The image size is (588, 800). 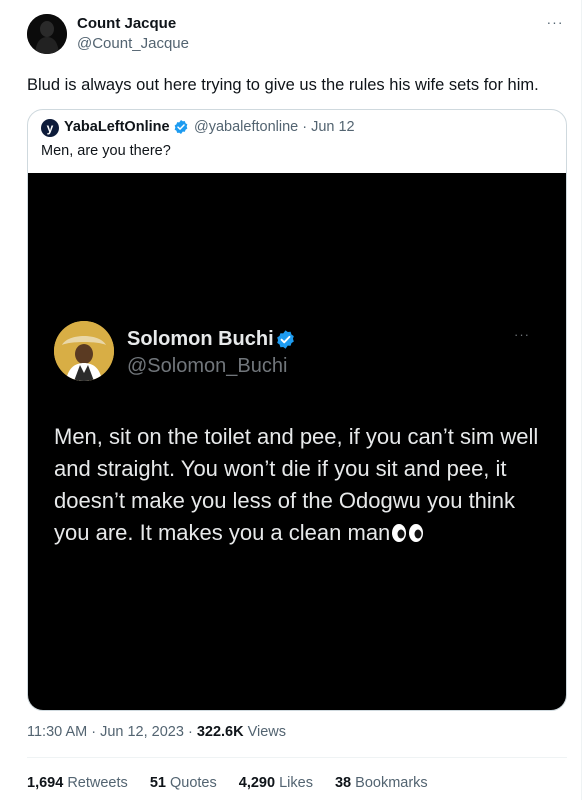 I want to click on tweet-timestamp: 11:30 AM · Jun 12, 2023 · 322.6K Views, so click(x=156, y=732).